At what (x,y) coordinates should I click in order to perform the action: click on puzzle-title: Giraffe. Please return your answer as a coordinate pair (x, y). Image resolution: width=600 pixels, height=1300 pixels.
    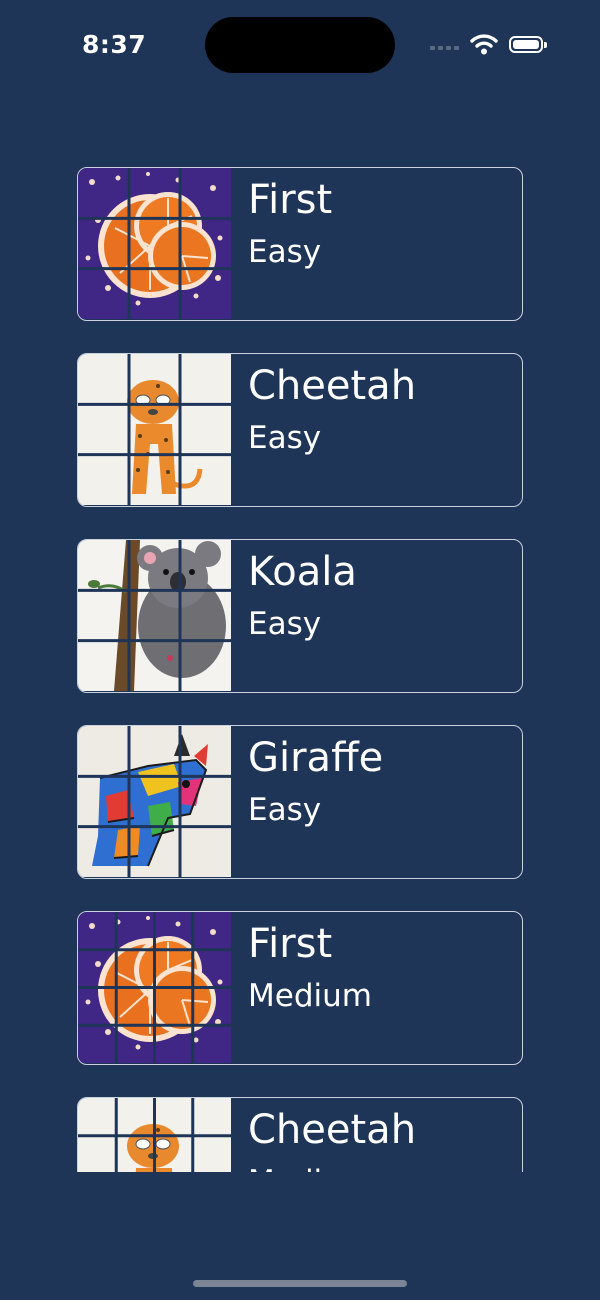
    Looking at the image, I should click on (316, 758).